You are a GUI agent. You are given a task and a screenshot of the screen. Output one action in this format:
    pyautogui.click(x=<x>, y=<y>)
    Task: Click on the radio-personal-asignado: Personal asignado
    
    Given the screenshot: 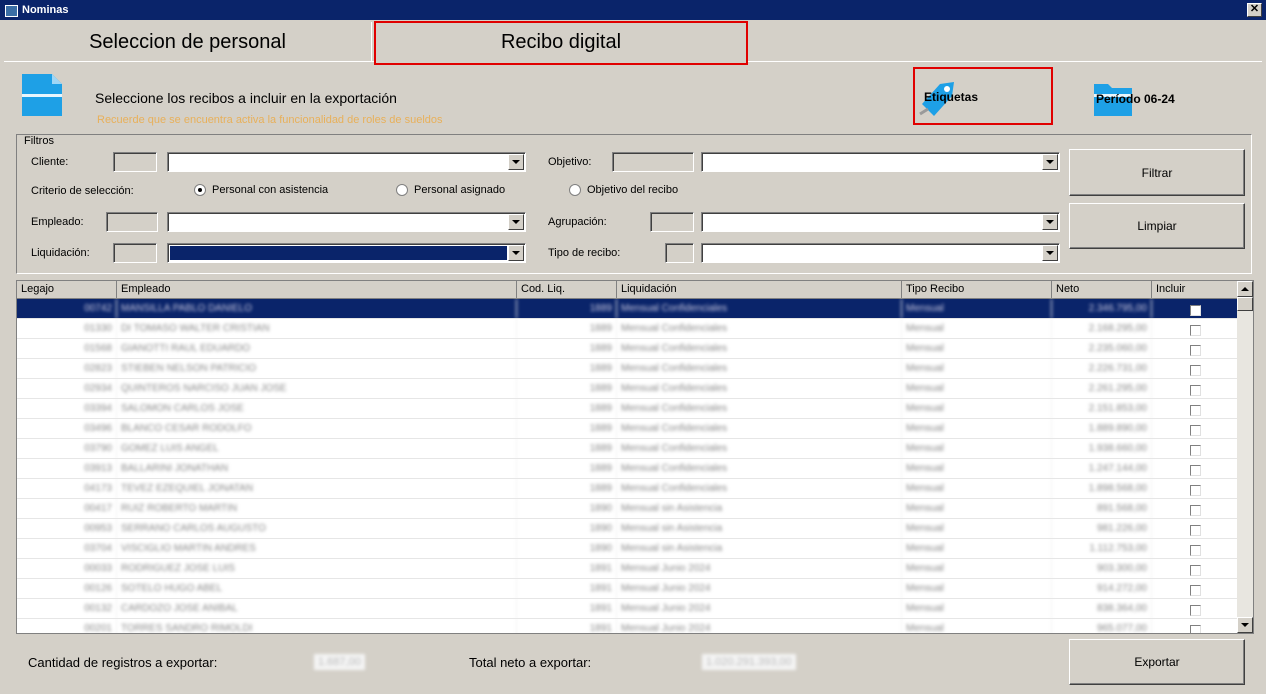 What is the action you would take?
    pyautogui.click(x=450, y=190)
    